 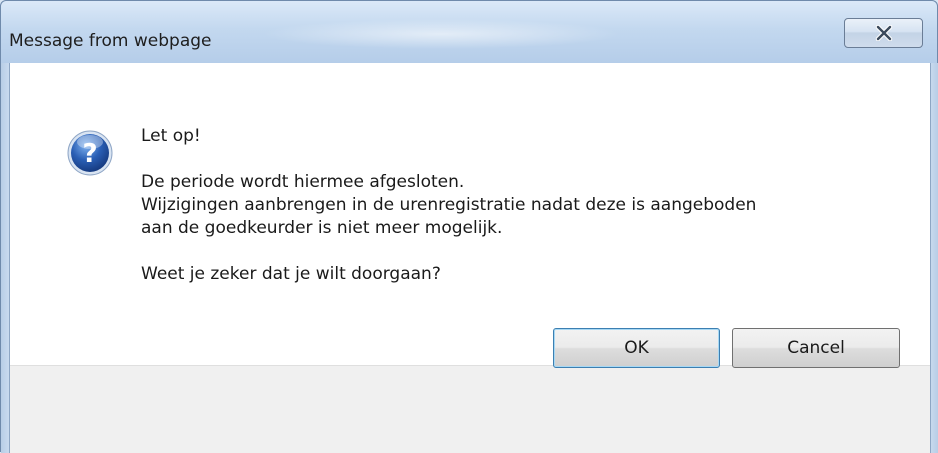 I want to click on title-bar: Message from webpage, so click(x=469, y=32).